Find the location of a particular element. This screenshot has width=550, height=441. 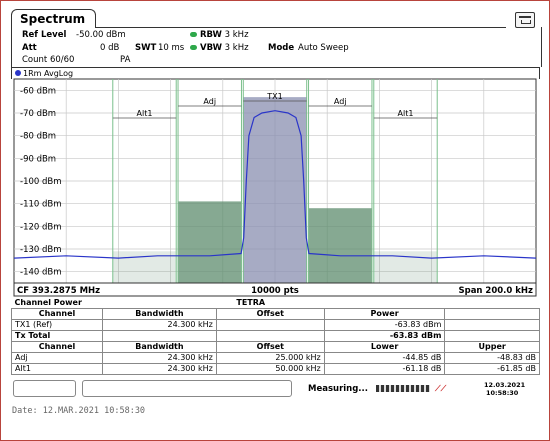

table-cell: -44.85 dB is located at coordinates (384, 358).